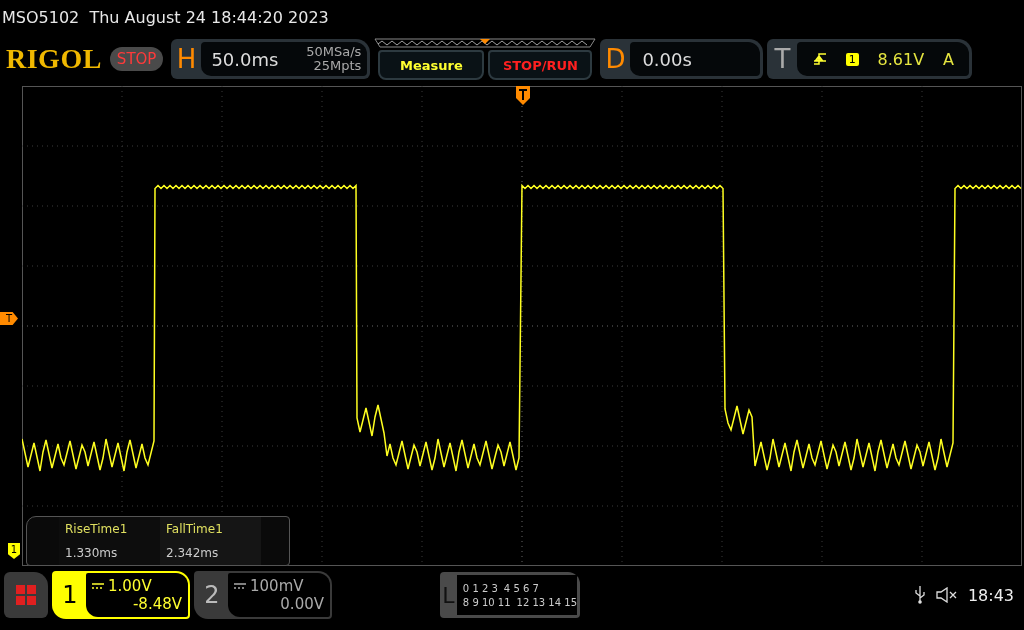 The width and height of the screenshot is (1024, 630). Describe the element at coordinates (870, 59) in the screenshot. I see `trigger-panel: T 1 8.61V A` at that location.